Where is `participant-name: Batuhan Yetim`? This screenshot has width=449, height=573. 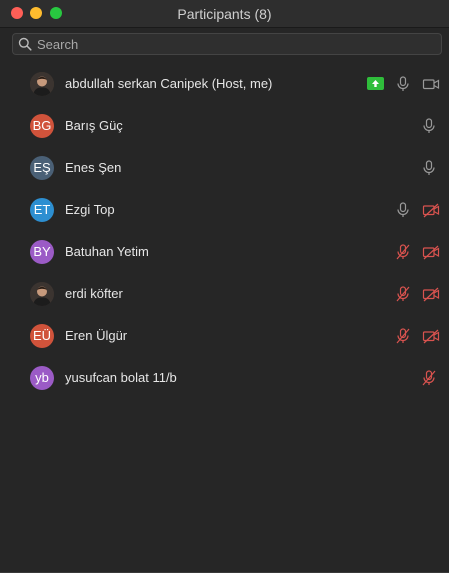
participant-name: Batuhan Yetim is located at coordinates (107, 251).